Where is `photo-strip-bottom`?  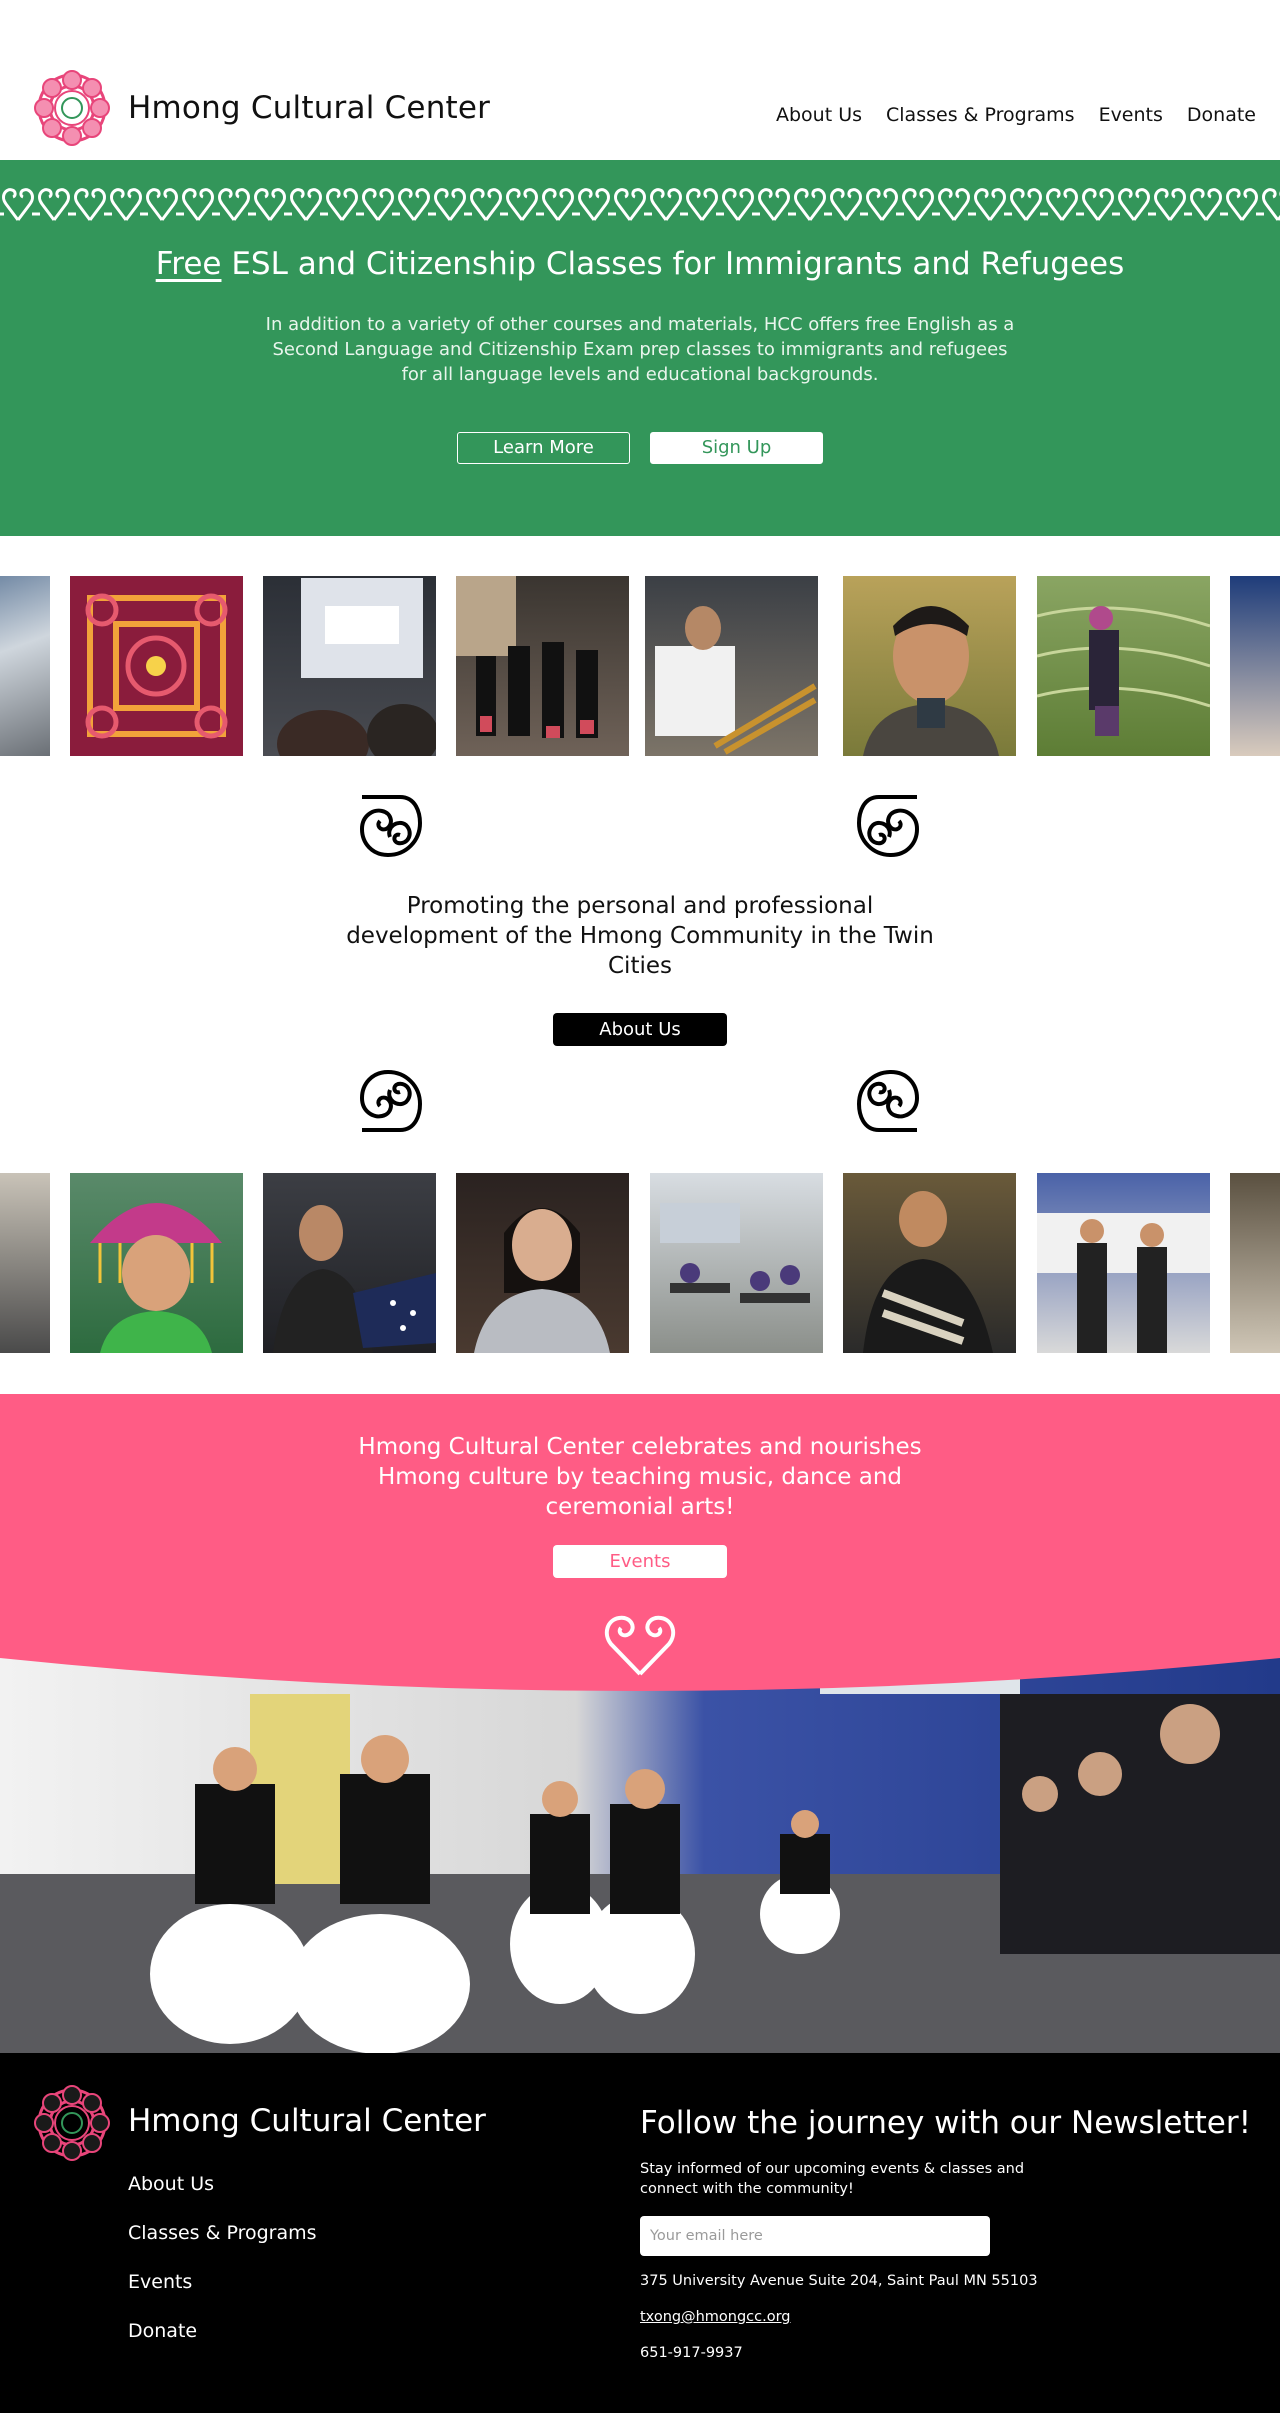
photo-strip-bottom is located at coordinates (640, 1263).